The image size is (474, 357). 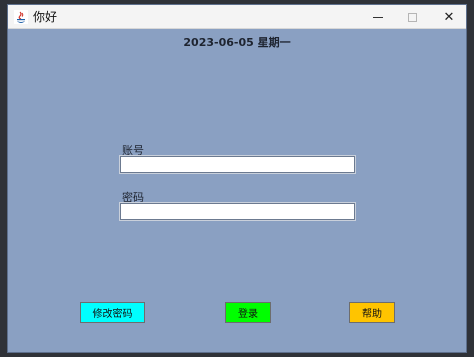 What do you see at coordinates (237, 164) in the screenshot?
I see `account-input` at bounding box center [237, 164].